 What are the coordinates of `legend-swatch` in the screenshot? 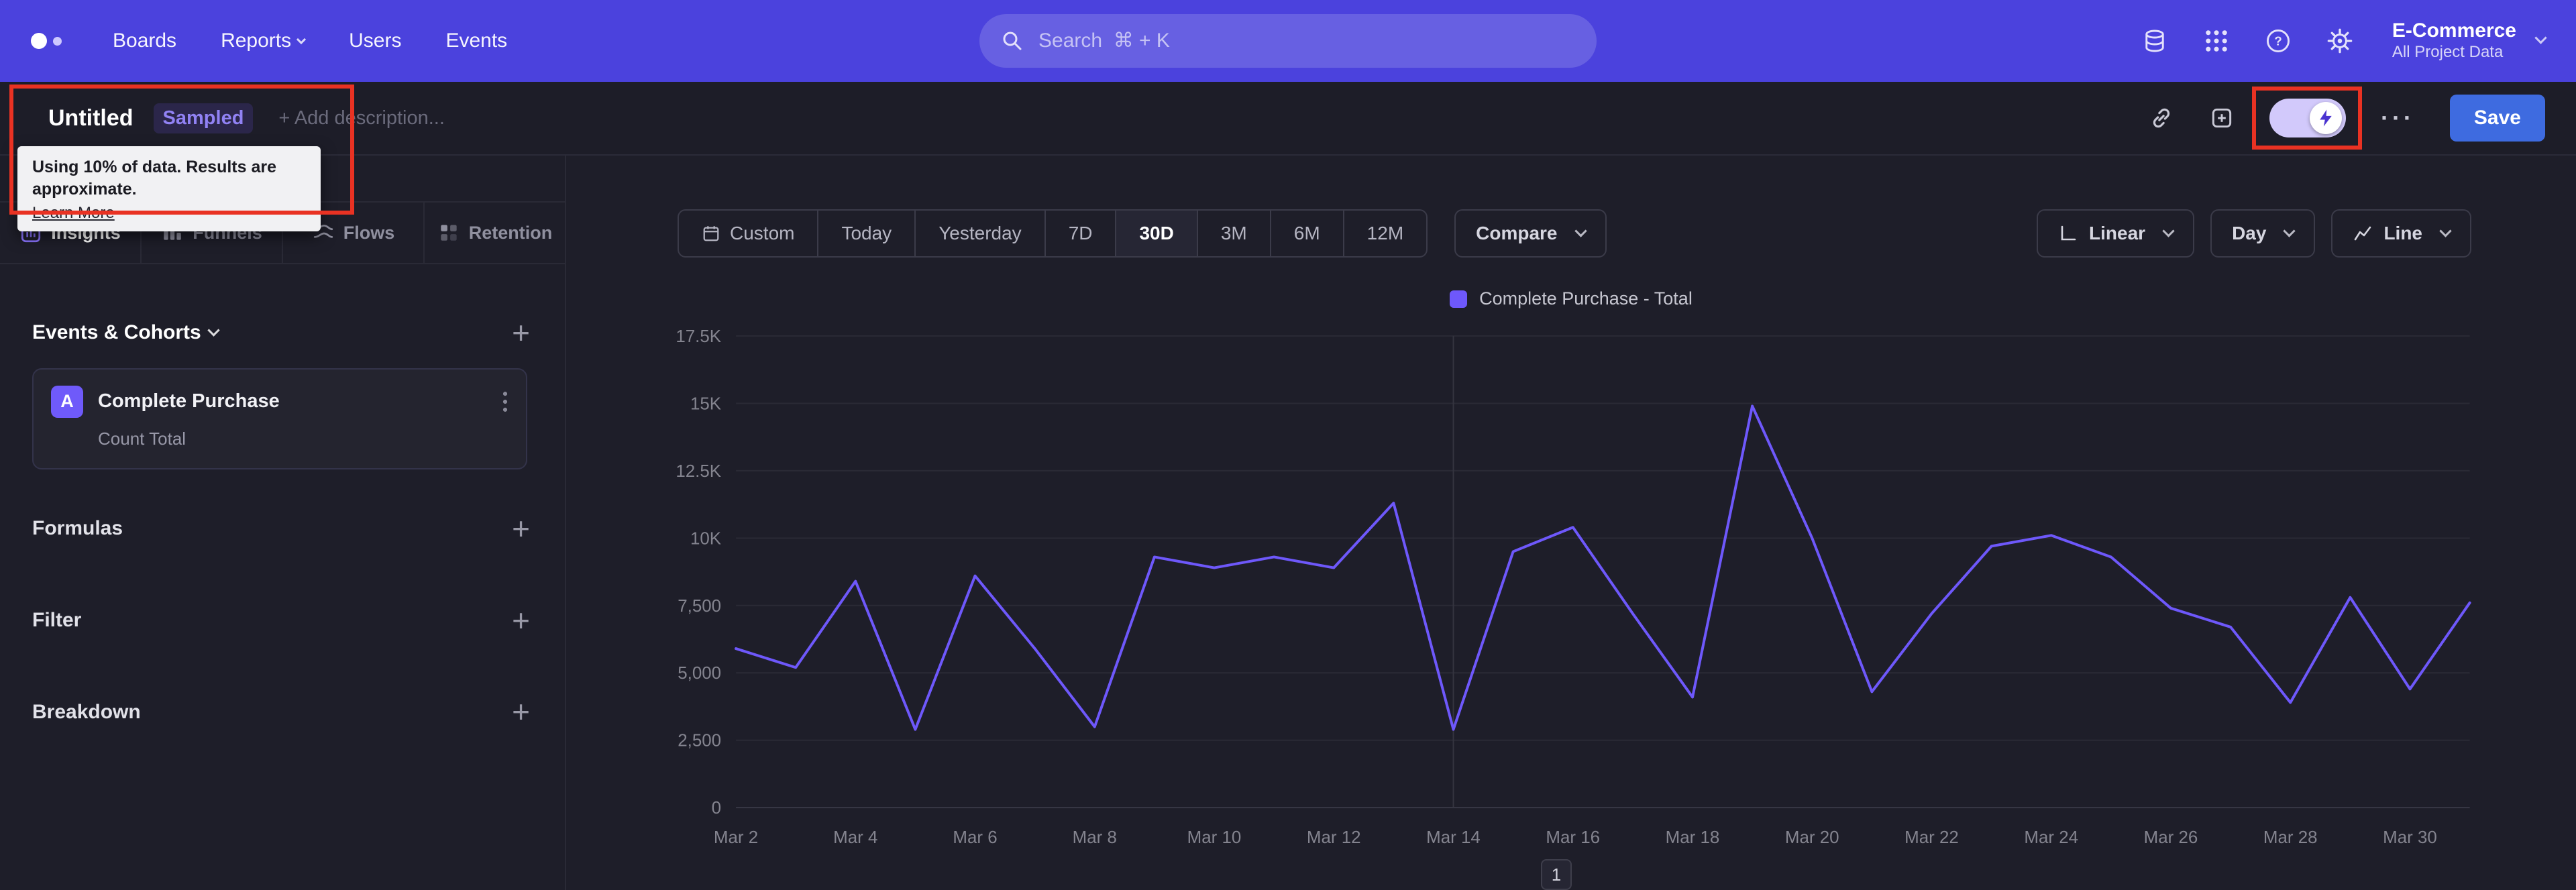 It's located at (1459, 299).